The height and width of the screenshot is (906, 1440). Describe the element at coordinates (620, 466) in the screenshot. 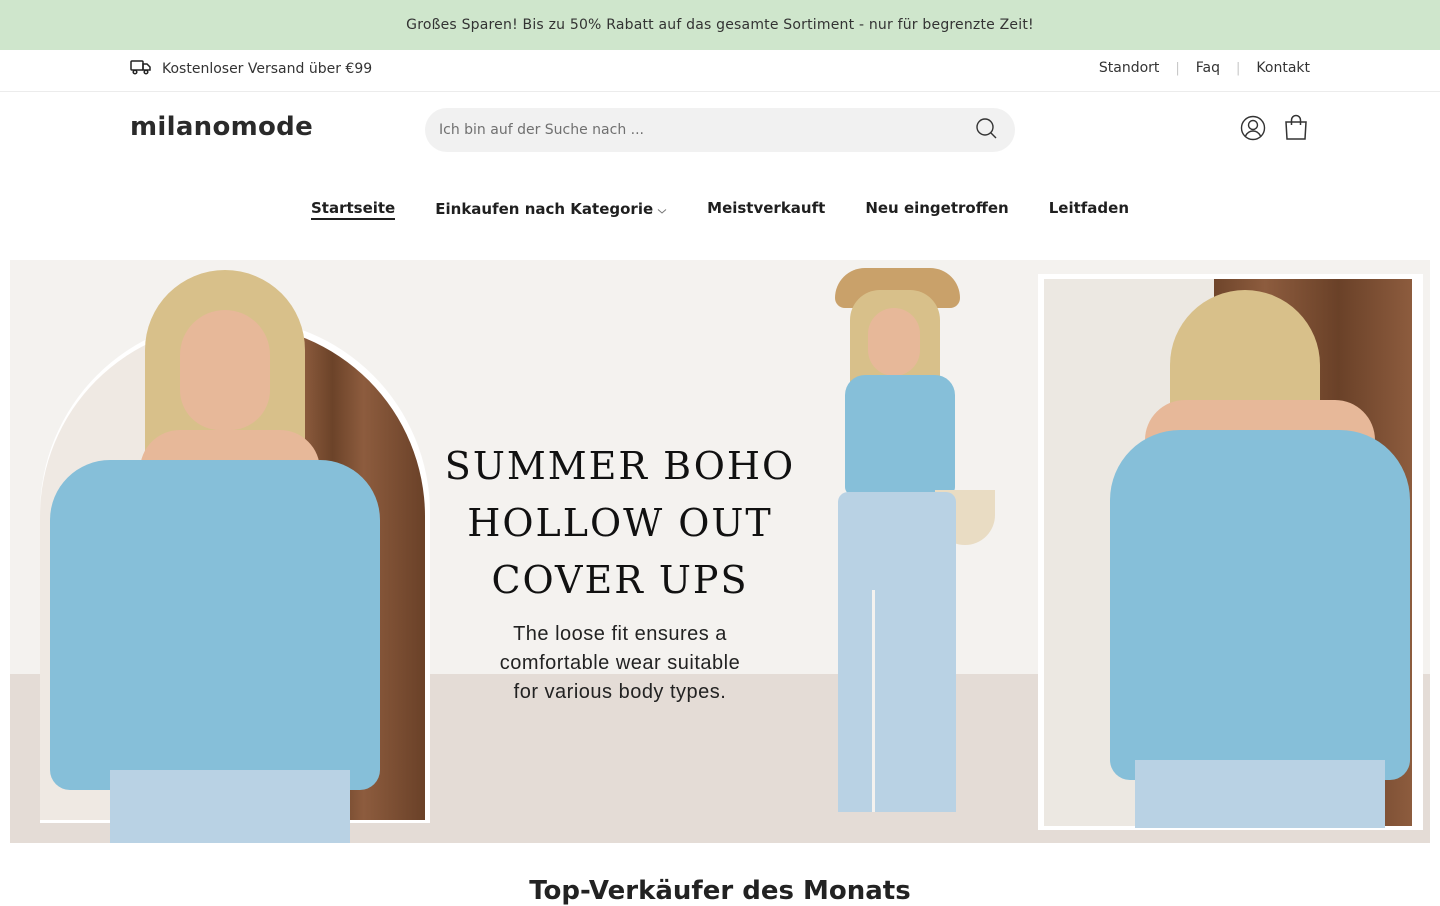

I see `hero-headline-line: SUMMER BOHO` at that location.